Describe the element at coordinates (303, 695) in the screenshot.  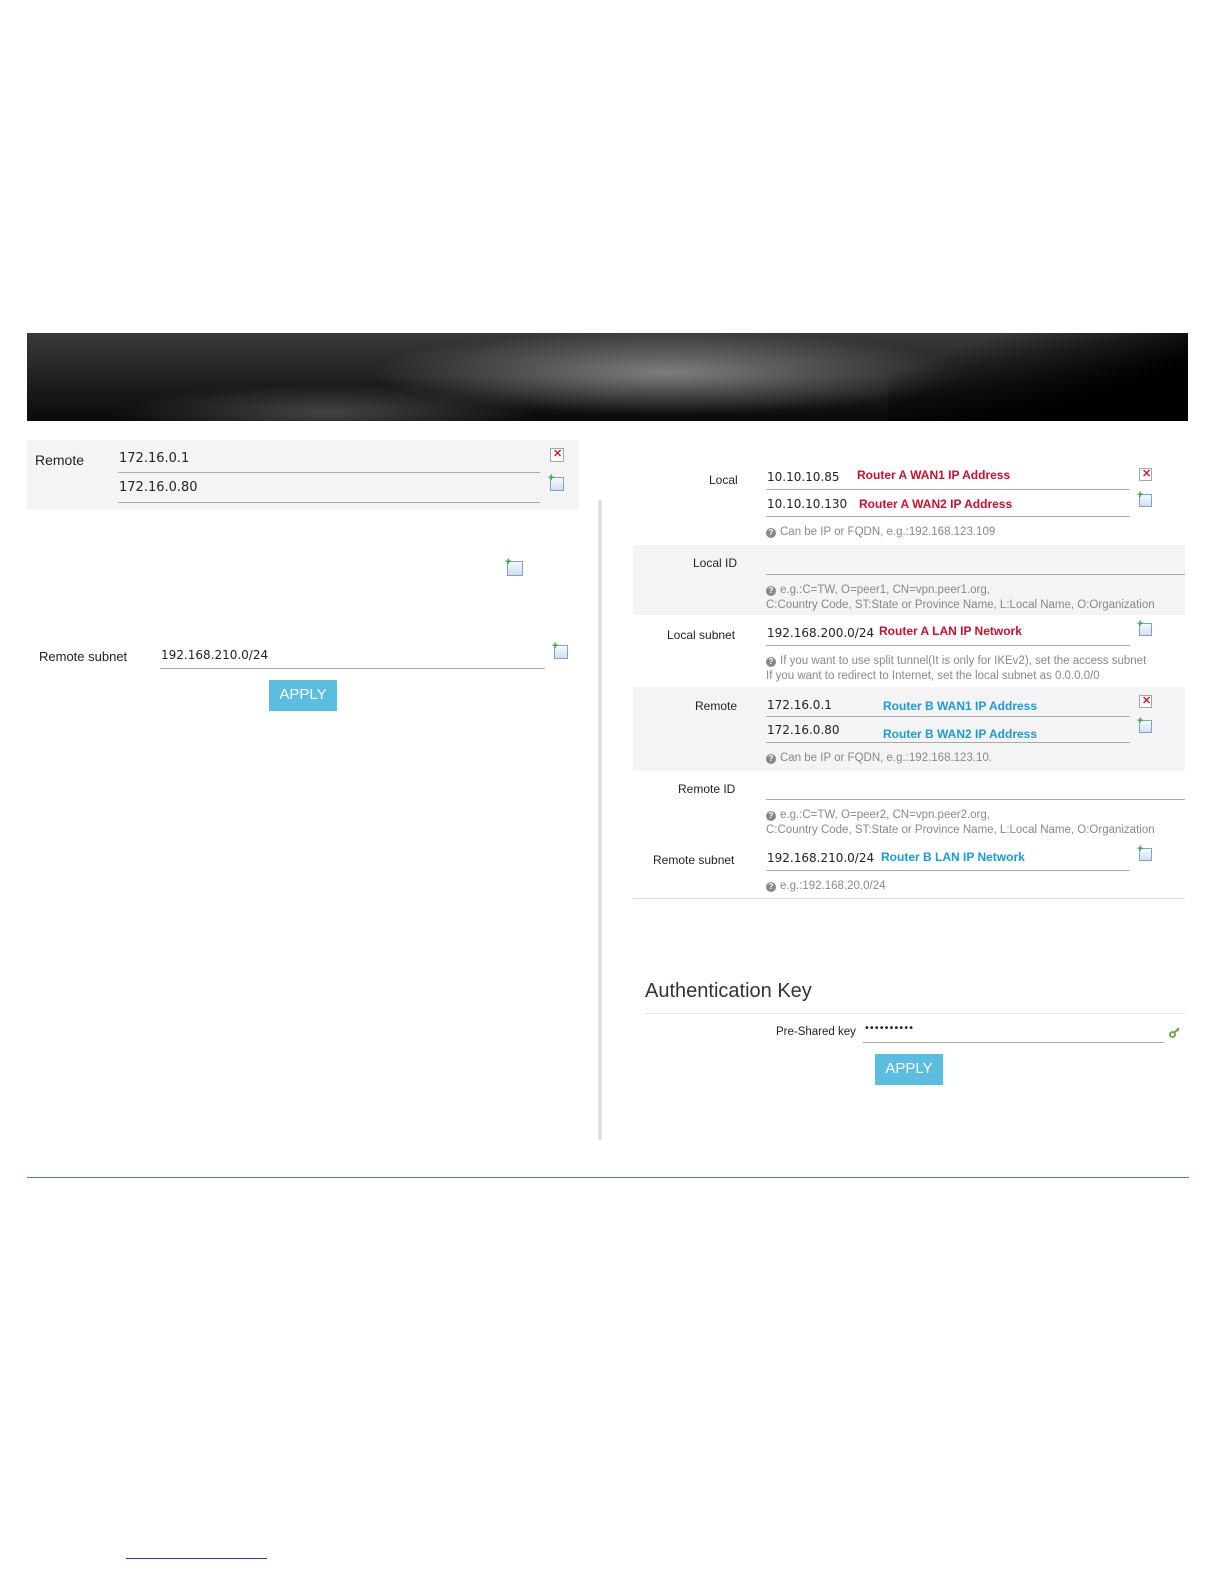
I see `left-apply-button: APPLY` at that location.